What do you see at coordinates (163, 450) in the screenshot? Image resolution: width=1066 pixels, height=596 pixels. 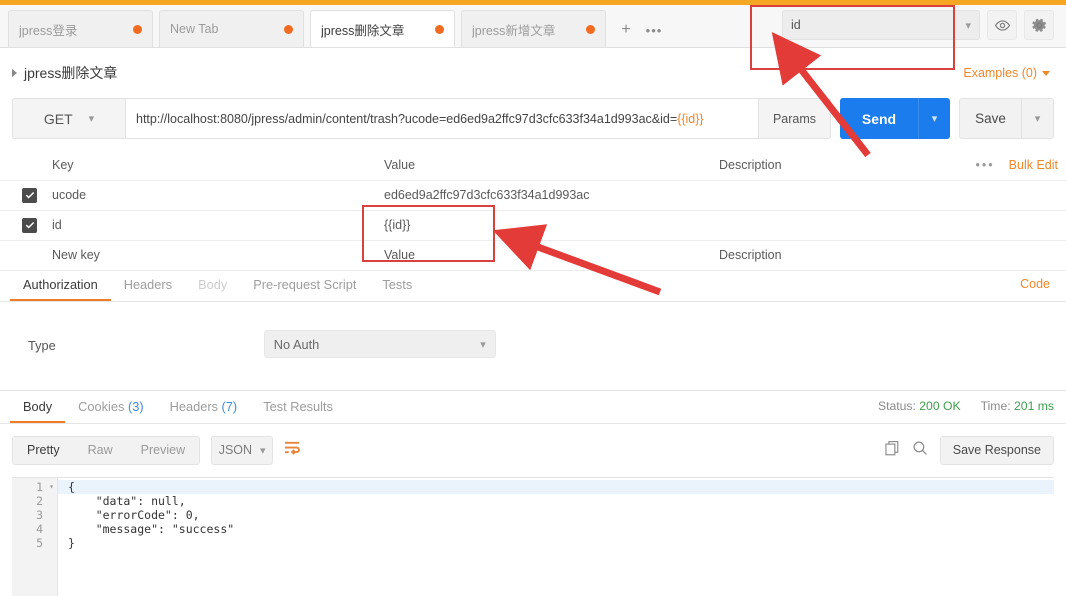 I see `view-mode-preview: Preview` at bounding box center [163, 450].